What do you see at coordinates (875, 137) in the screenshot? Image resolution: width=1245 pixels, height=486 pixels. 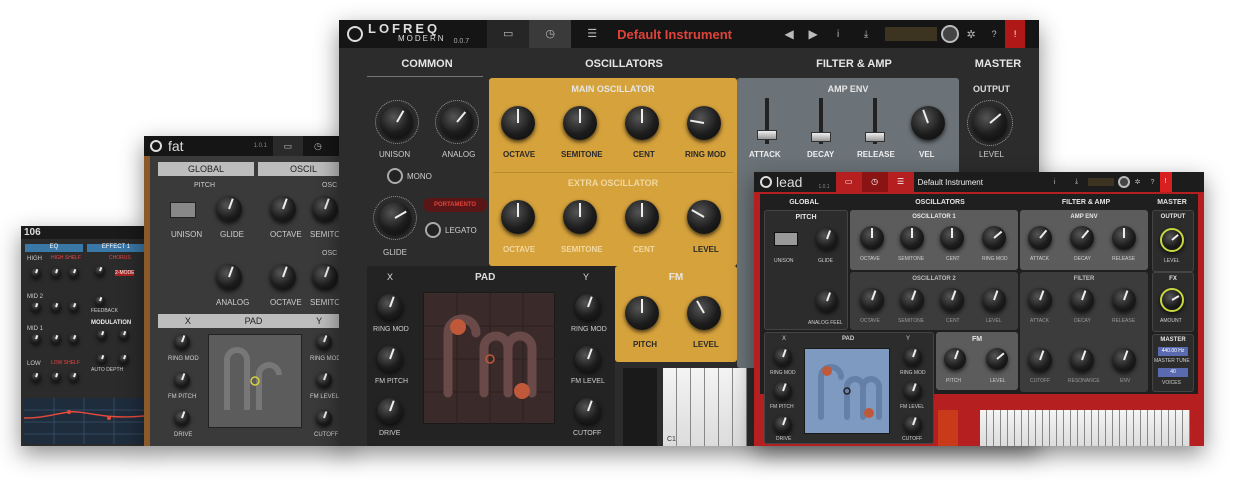 I see `release-slider` at bounding box center [875, 137].